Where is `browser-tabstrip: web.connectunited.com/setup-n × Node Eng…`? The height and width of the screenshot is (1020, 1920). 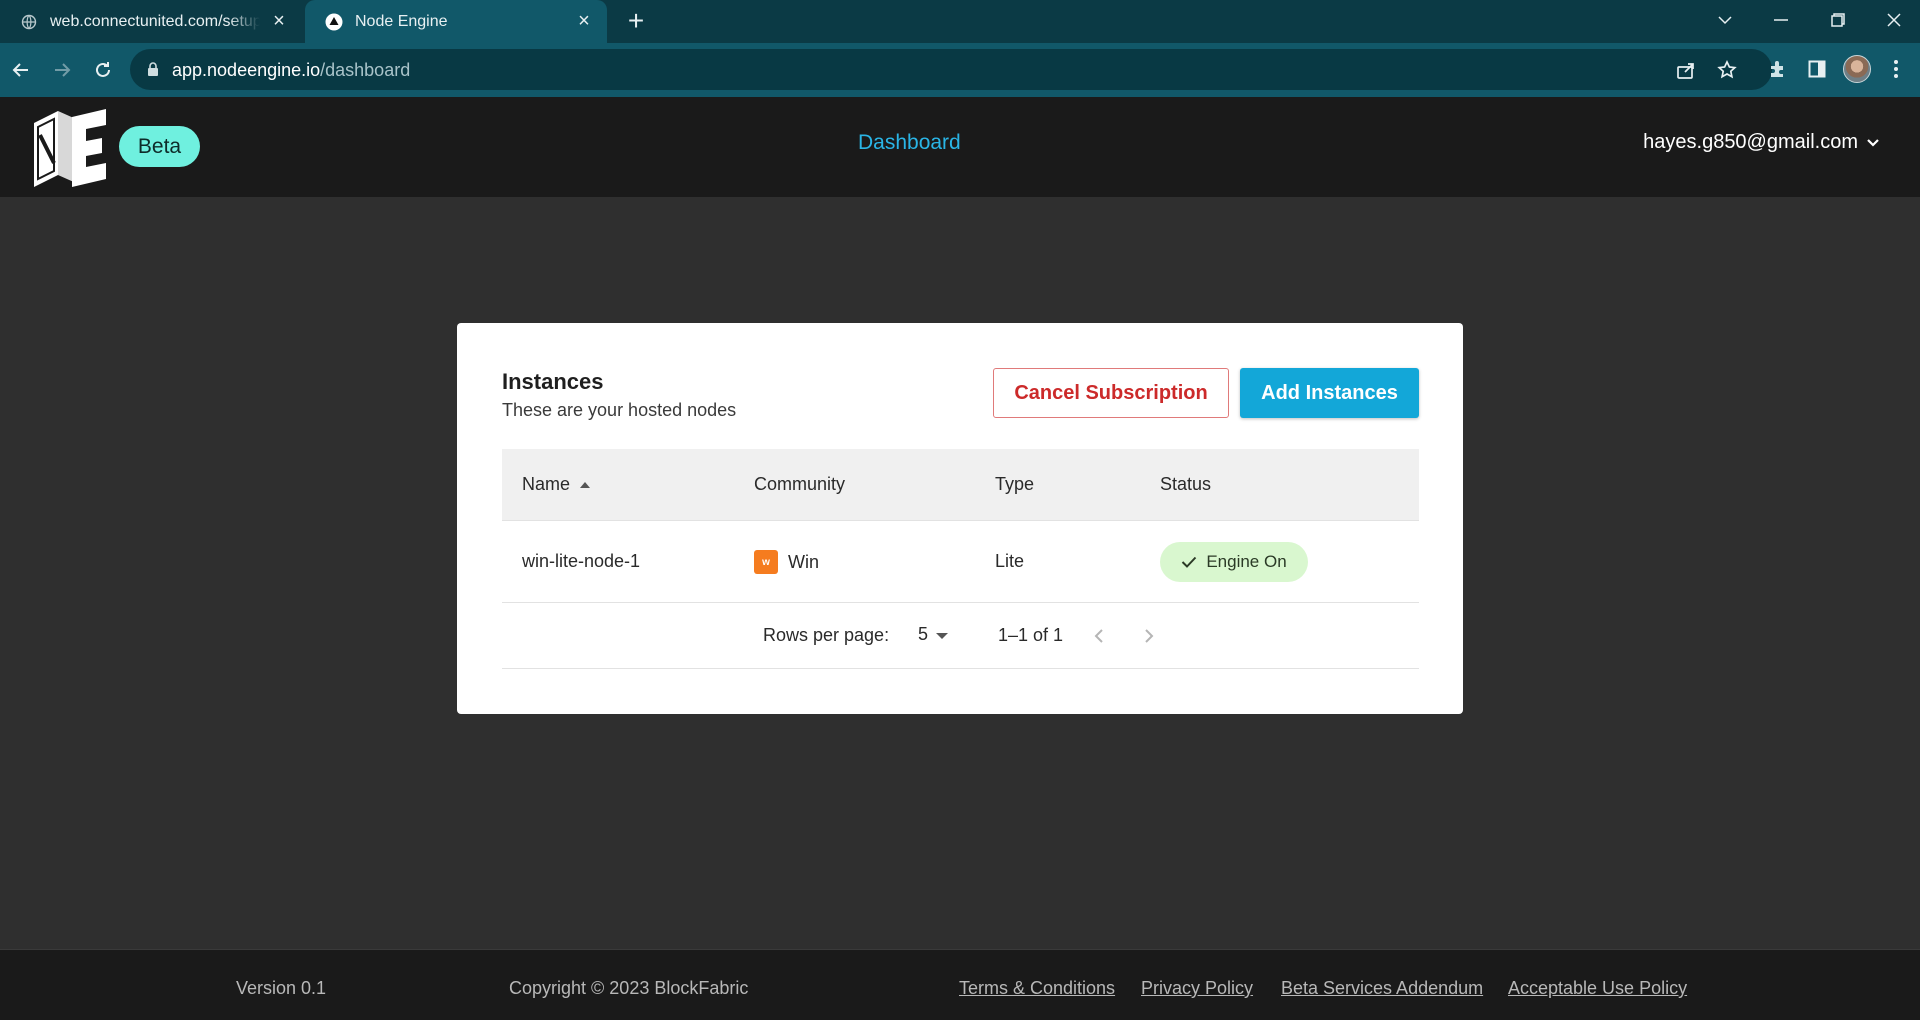
browser-tabstrip: web.connectunited.com/setup-n × Node Eng… is located at coordinates (960, 21).